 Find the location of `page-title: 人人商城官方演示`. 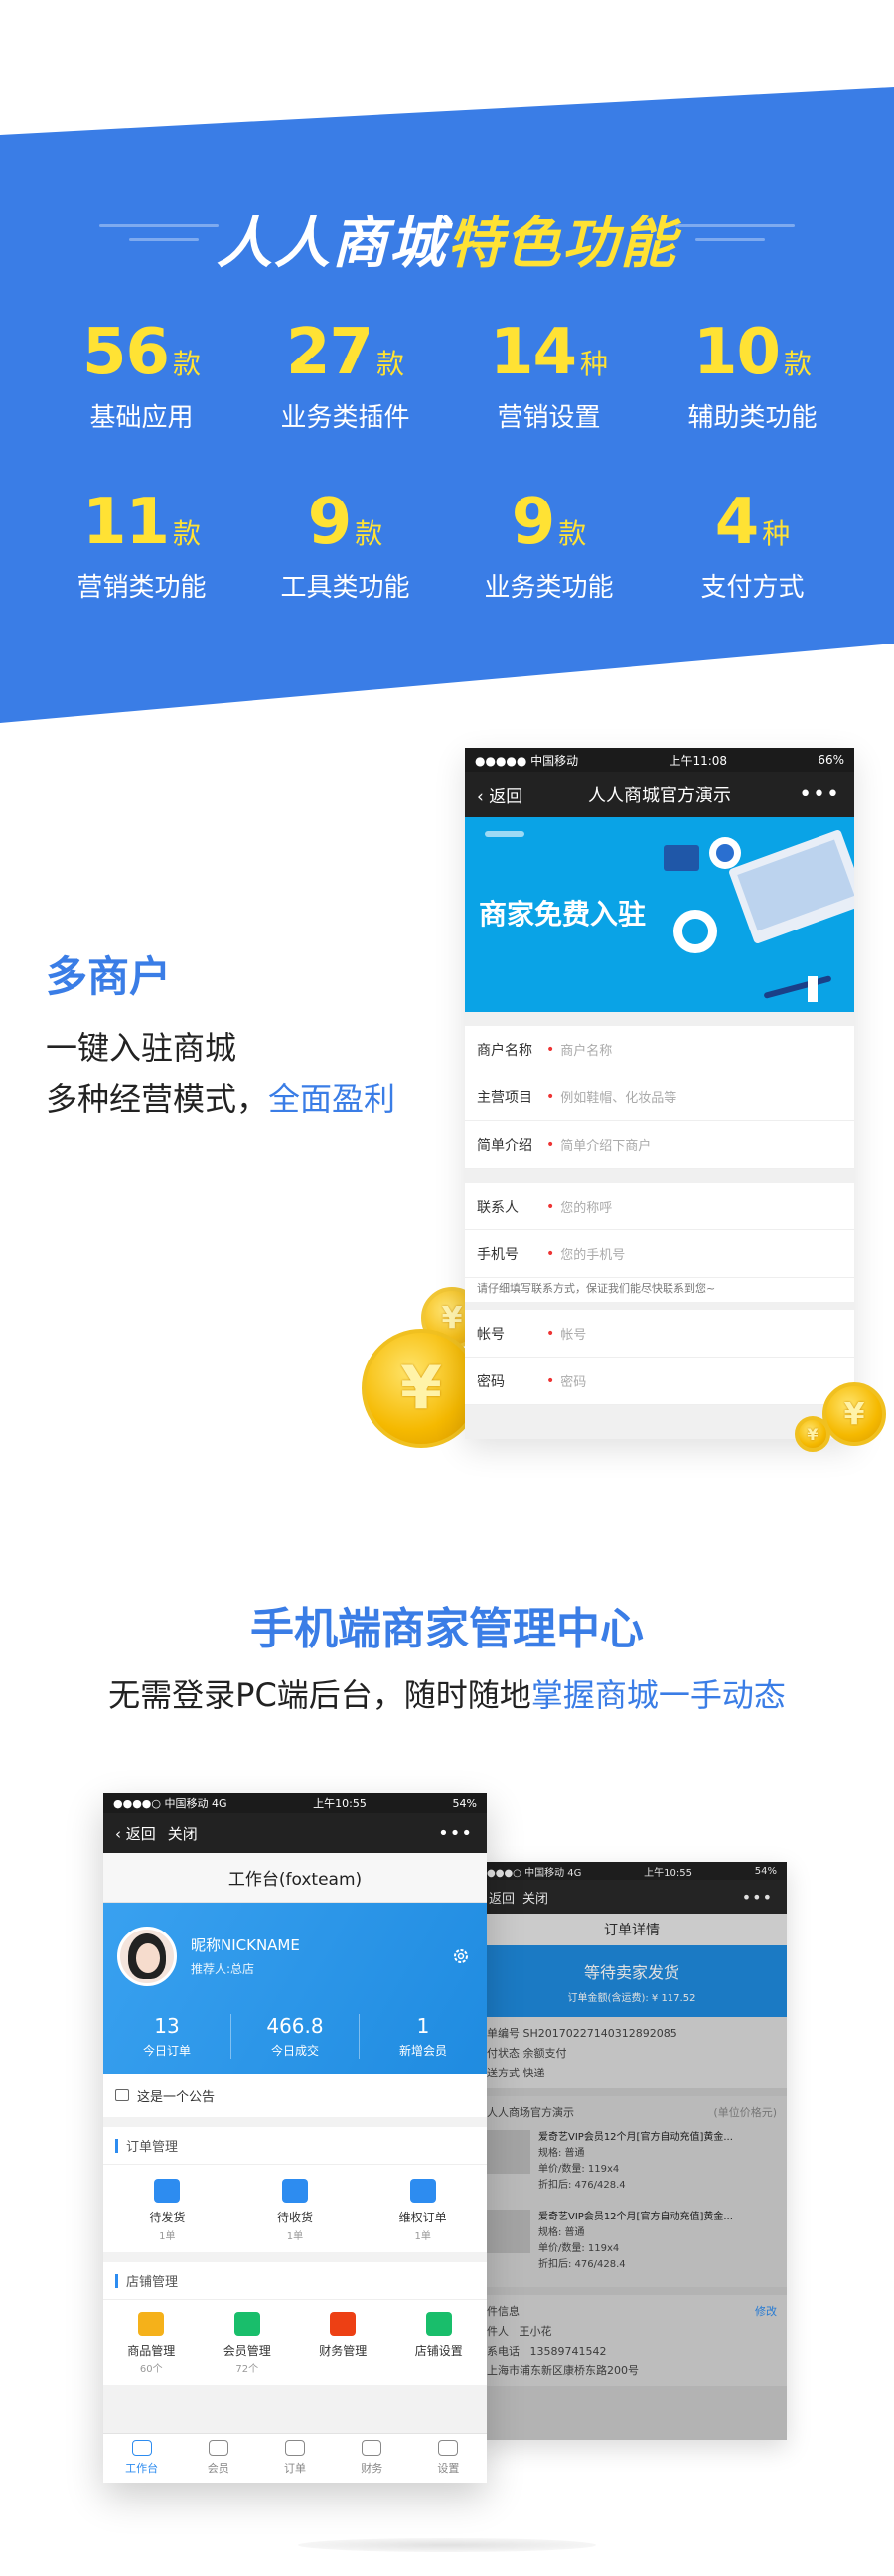

page-title: 人人商城官方演示 is located at coordinates (659, 796).